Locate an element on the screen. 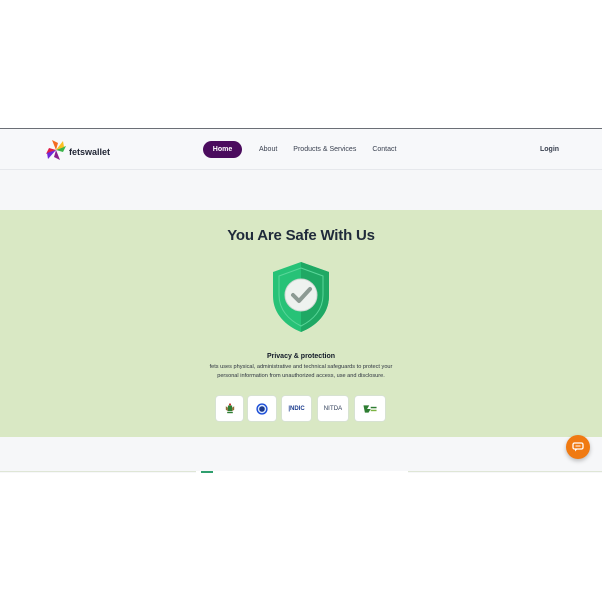 Image resolution: width=602 pixels, height=602 pixels. fbn-badge is located at coordinates (370, 408).